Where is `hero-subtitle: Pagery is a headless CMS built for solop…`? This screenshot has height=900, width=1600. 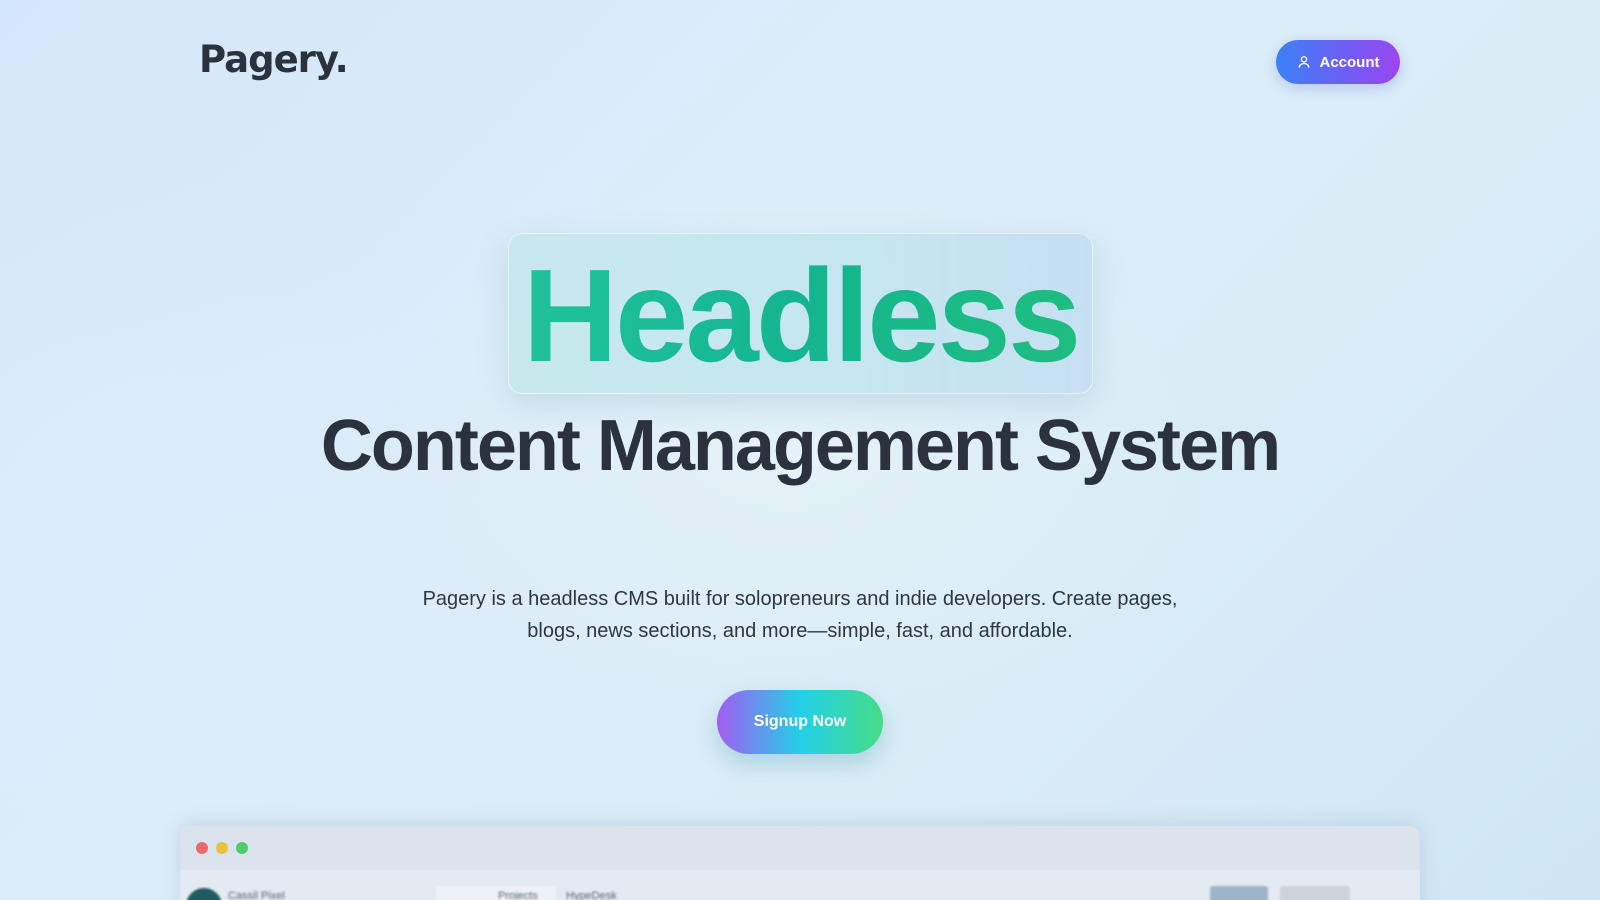
hero-subtitle: Pagery is a headless CMS built for solop… is located at coordinates (800, 615).